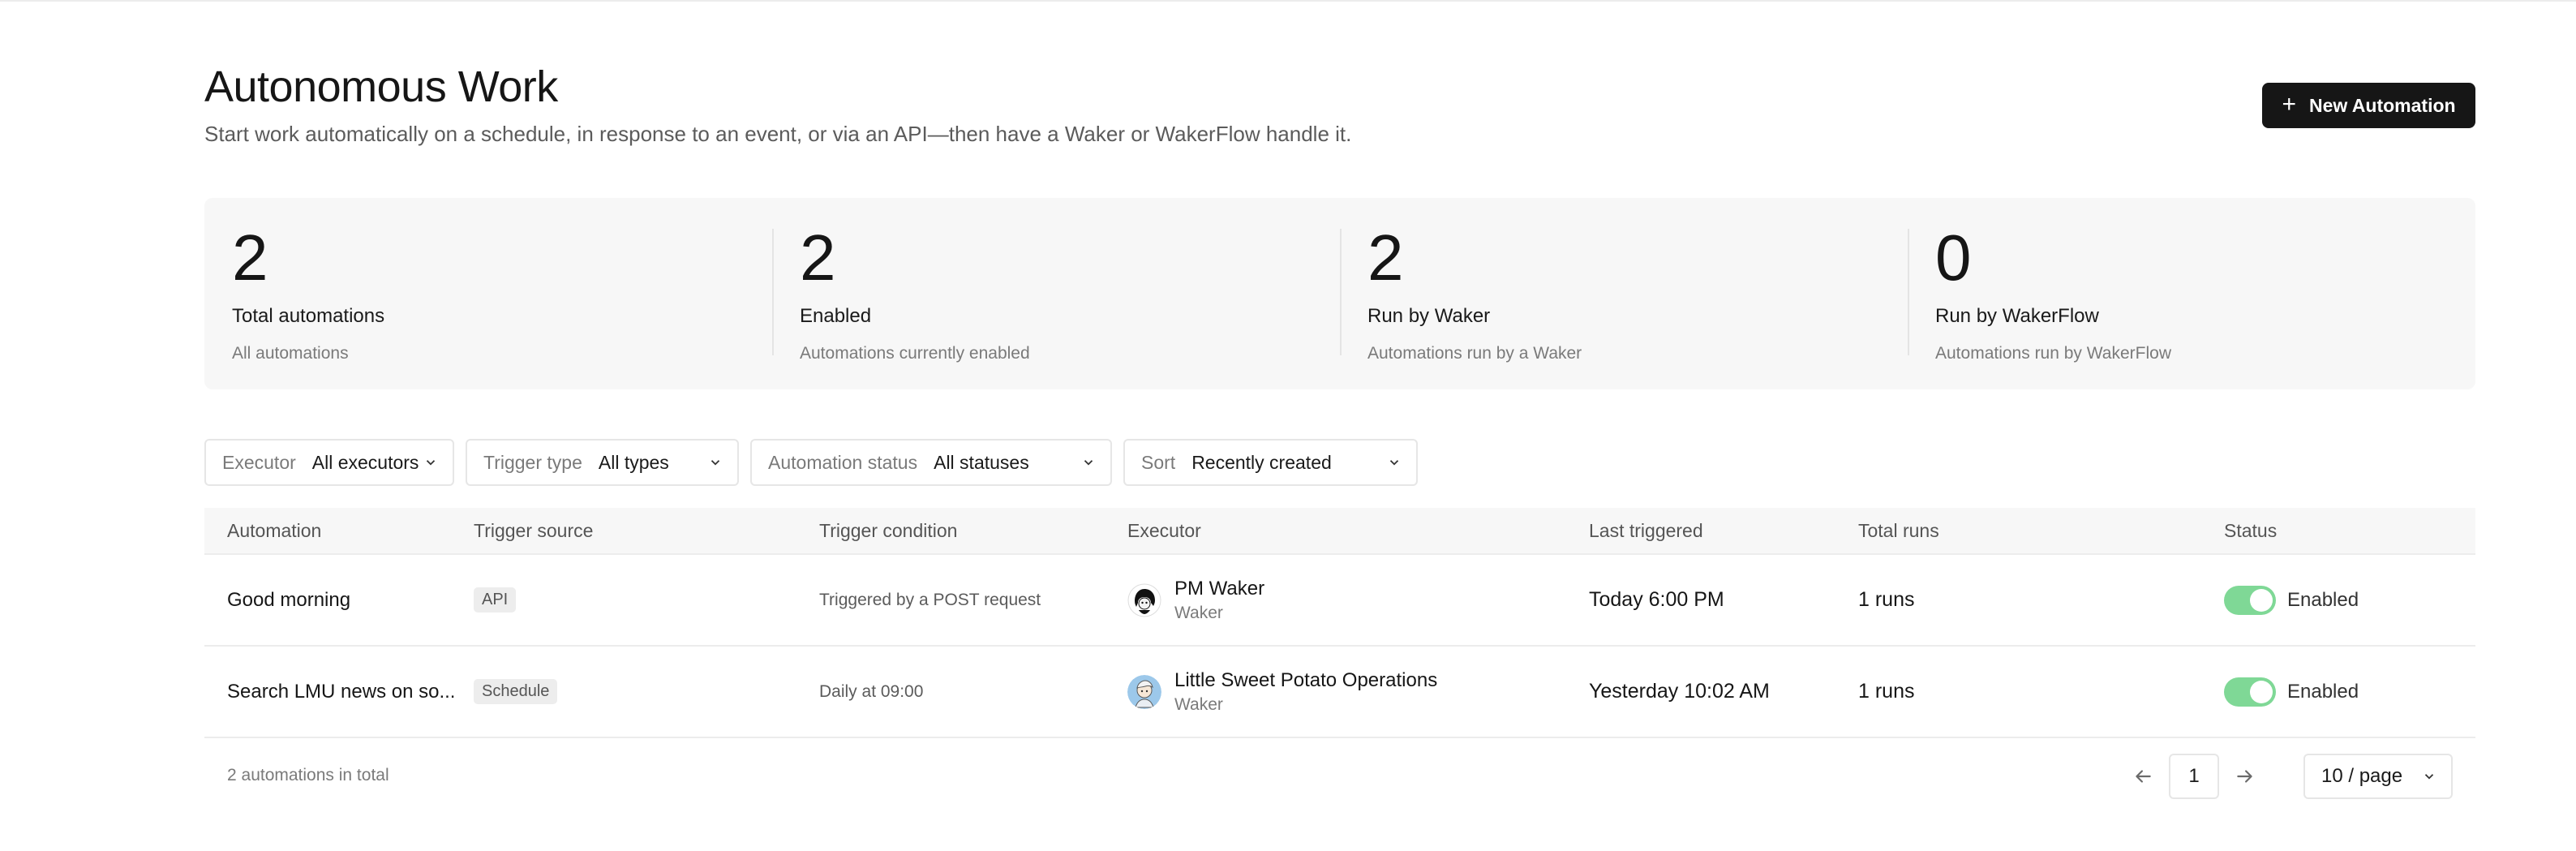 This screenshot has width=2576, height=851. Describe the element at coordinates (365, 462) in the screenshot. I see `filter-value: All executors` at that location.